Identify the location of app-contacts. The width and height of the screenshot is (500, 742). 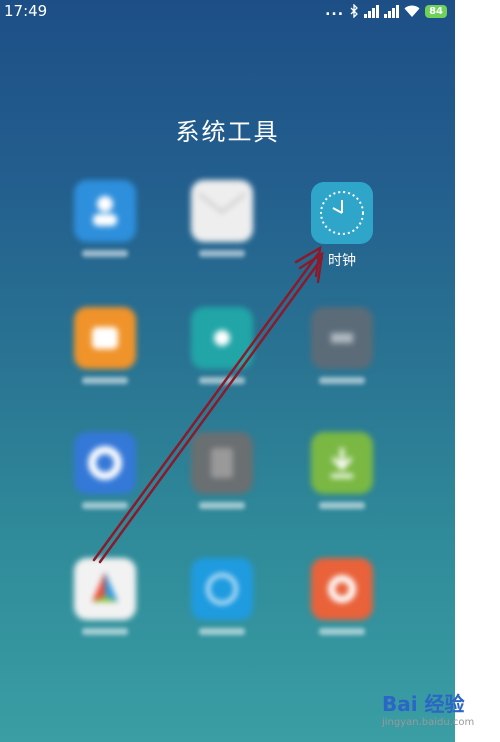
(105, 218).